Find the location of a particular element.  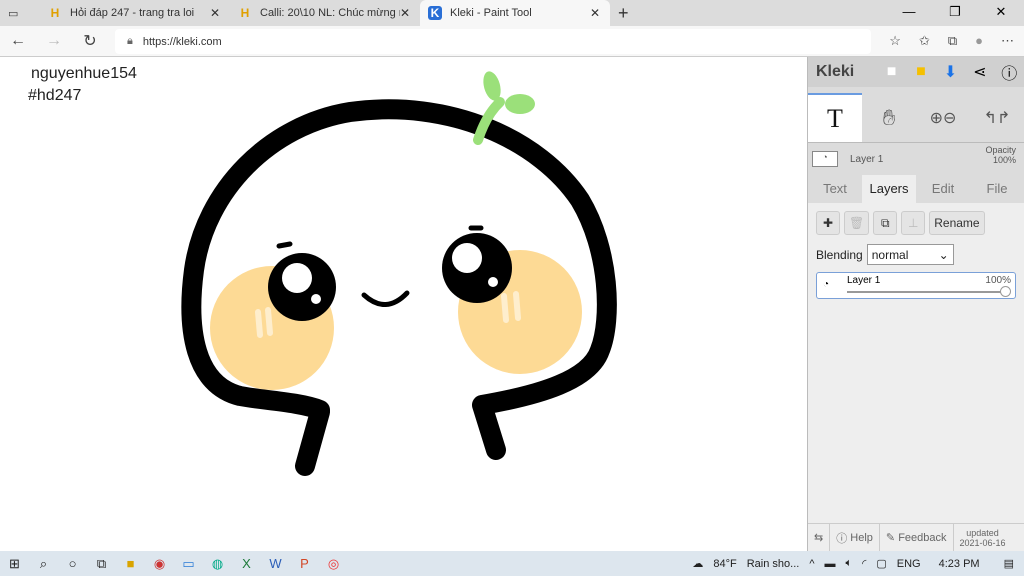

powerpoint-icon: P is located at coordinates (304, 563).